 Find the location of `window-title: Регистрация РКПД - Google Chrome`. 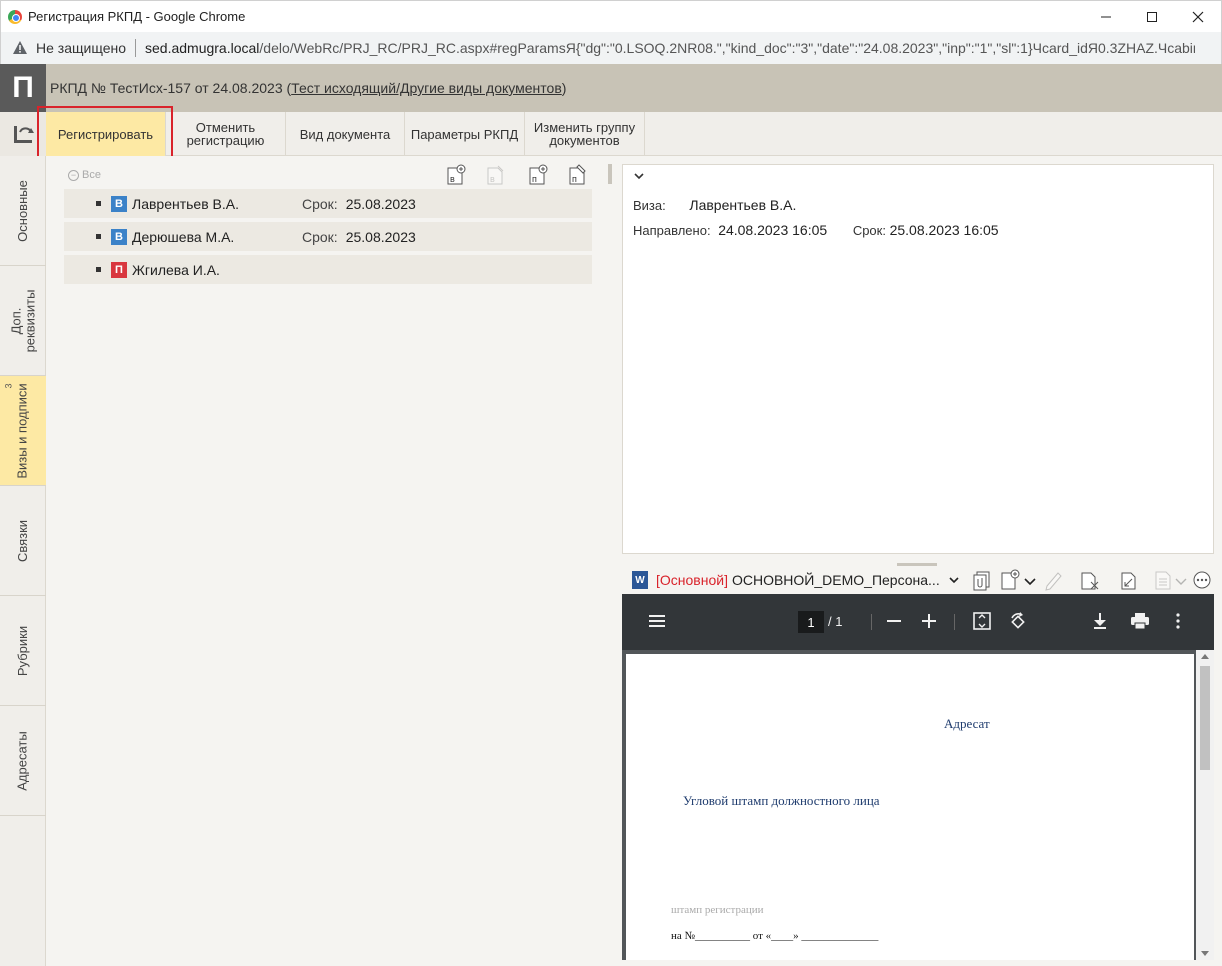

window-title: Регистрация РКПД - Google Chrome is located at coordinates (137, 16).